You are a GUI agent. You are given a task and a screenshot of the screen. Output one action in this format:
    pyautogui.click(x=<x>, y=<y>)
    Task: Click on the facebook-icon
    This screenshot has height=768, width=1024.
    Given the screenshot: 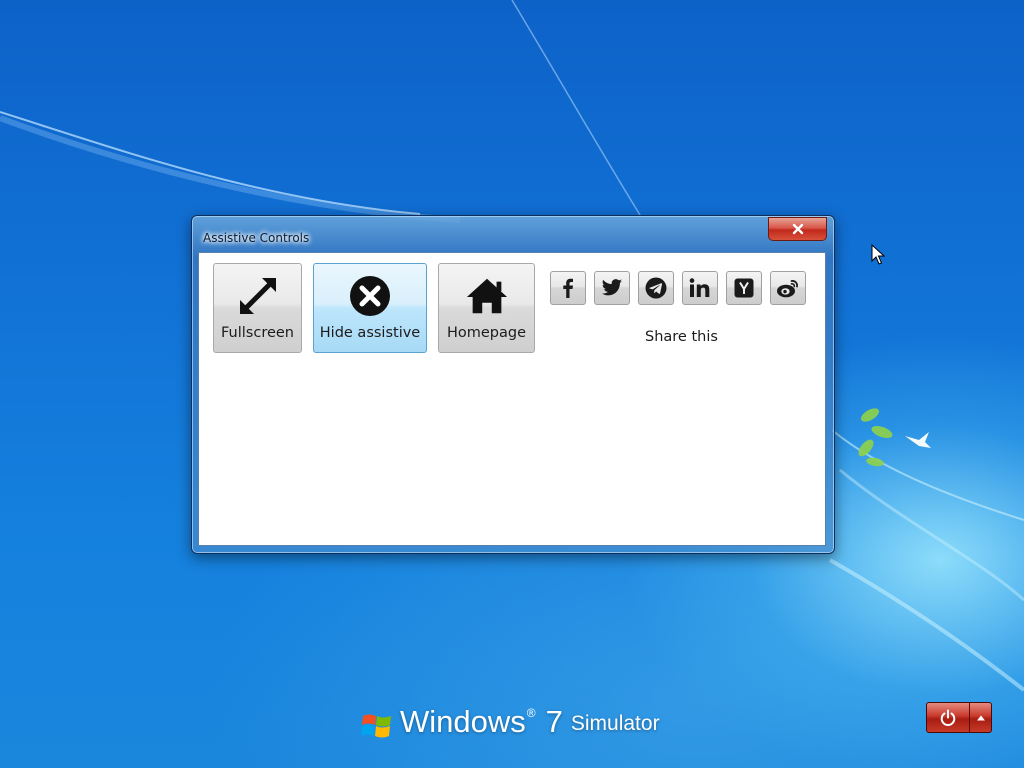 What is the action you would take?
    pyautogui.click(x=568, y=288)
    